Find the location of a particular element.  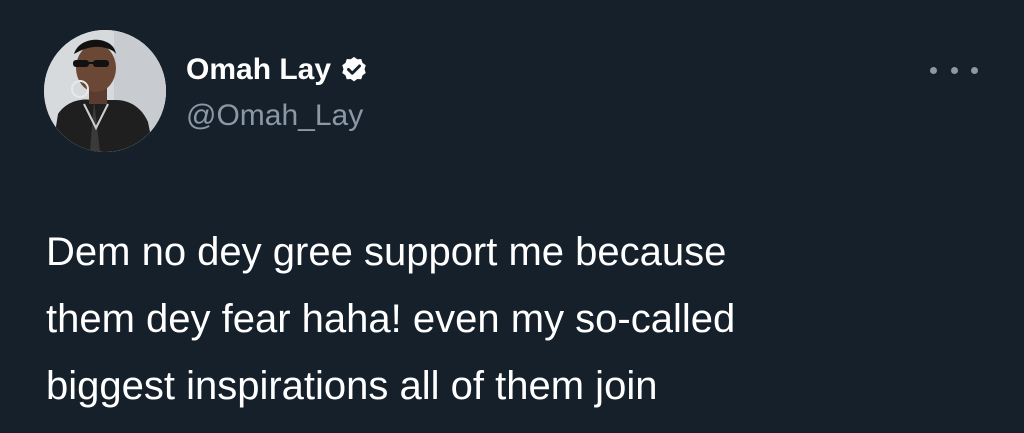

author-display-name: Omah Lay is located at coordinates (258, 70).